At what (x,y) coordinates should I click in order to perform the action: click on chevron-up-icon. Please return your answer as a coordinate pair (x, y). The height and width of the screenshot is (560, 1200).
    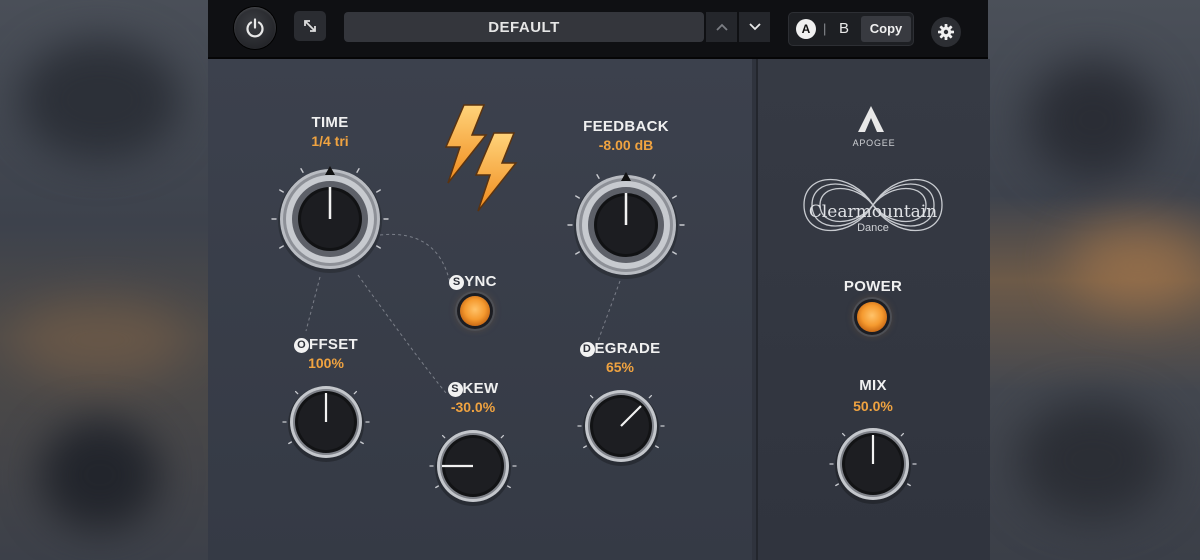
    Looking at the image, I should click on (721, 27).